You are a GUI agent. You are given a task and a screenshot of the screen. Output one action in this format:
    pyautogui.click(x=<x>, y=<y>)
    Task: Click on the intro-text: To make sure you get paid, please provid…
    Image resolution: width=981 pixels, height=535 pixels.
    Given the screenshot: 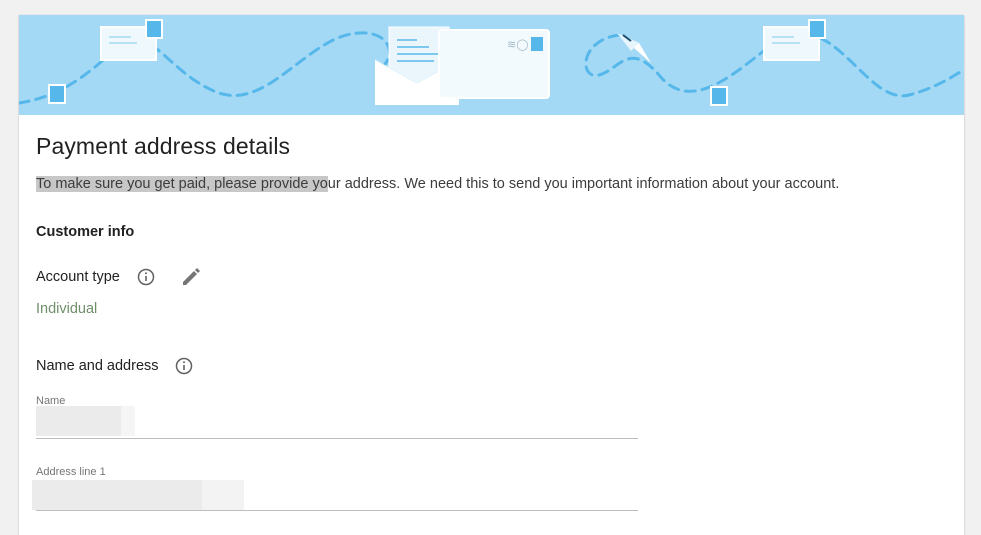 What is the action you would take?
    pyautogui.click(x=437, y=184)
    